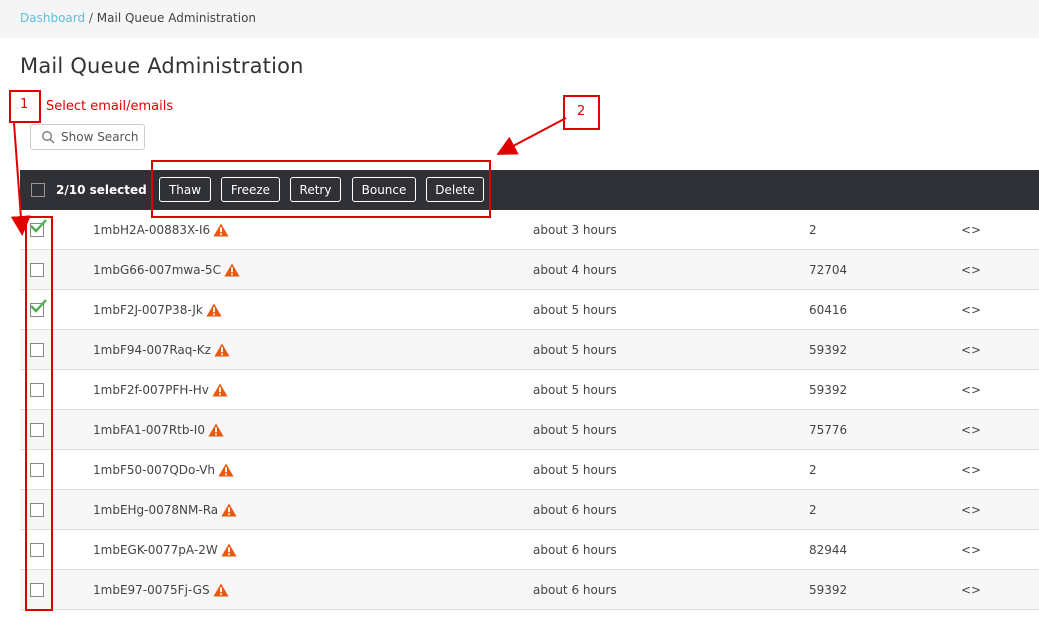 This screenshot has width=1039, height=620. Describe the element at coordinates (531, 136) in the screenshot. I see `annotation-2-arrow` at that location.